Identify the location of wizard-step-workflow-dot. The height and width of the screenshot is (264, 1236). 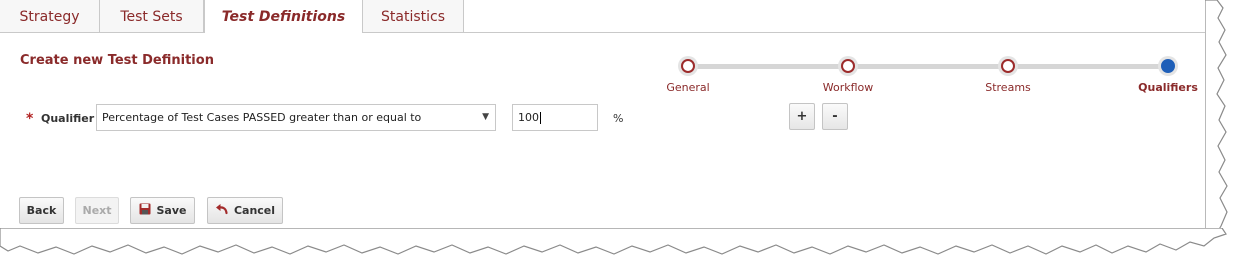
(848, 66).